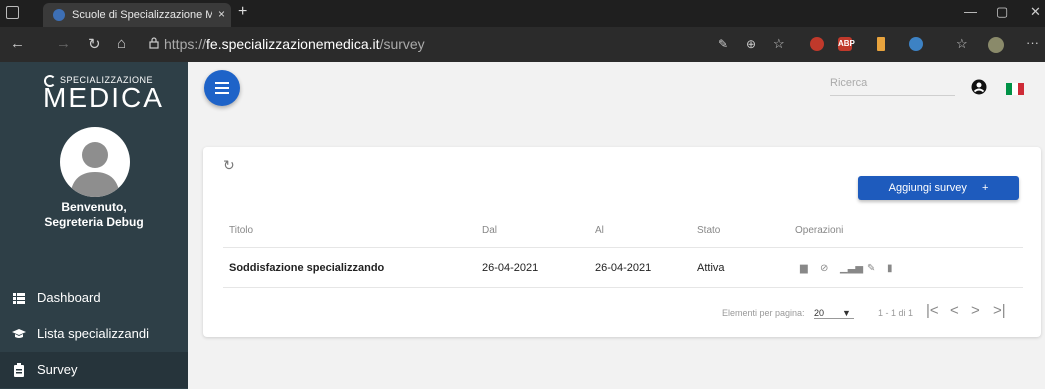 The height and width of the screenshot is (389, 1045). What do you see at coordinates (779, 44) in the screenshot?
I see `favorite-add-icon: ☆` at bounding box center [779, 44].